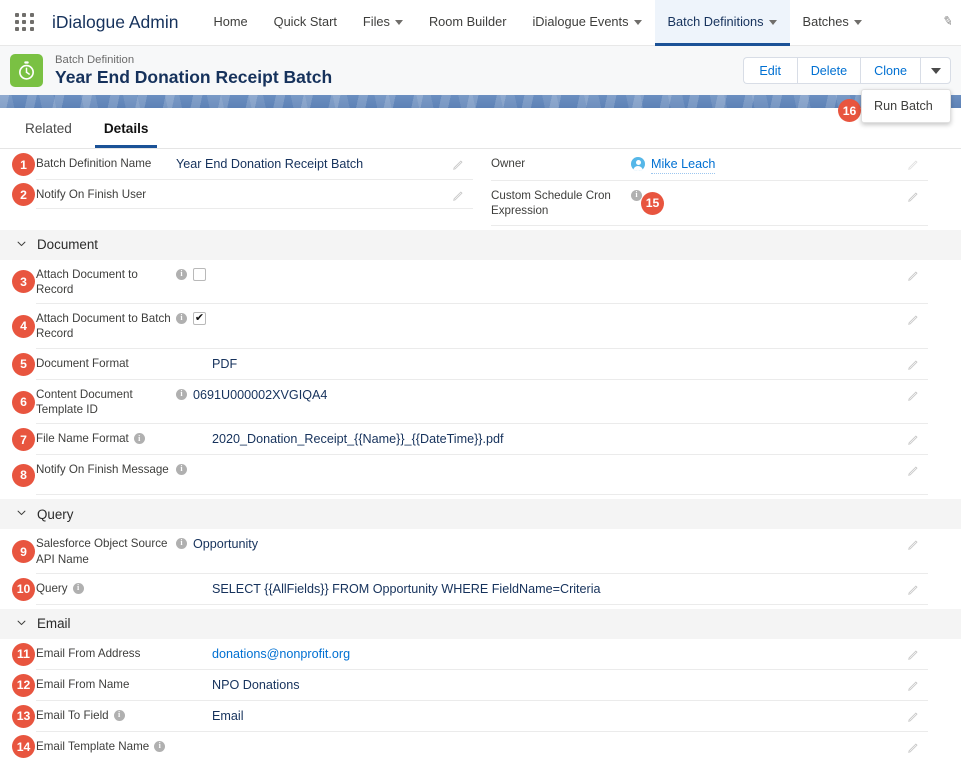 The height and width of the screenshot is (758, 961). I want to click on field-value: NPO Donations, so click(256, 684).